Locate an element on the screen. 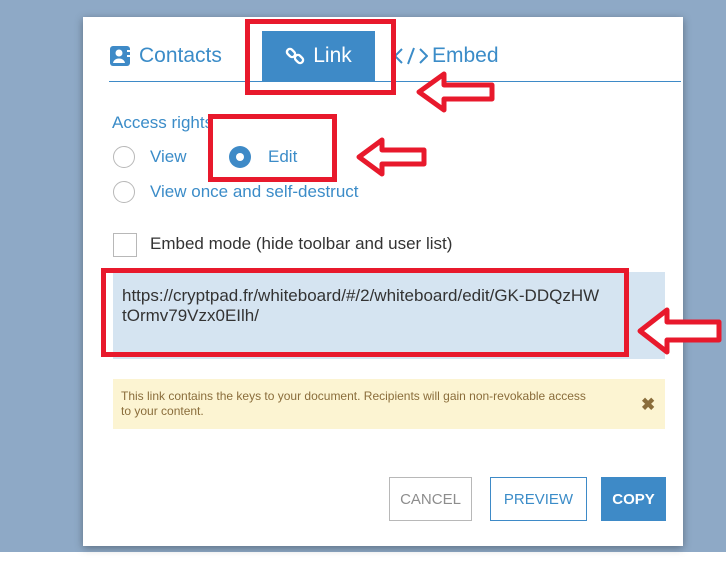 Image resolution: width=726 pixels, height=569 pixels. access-rights-label: Access rights is located at coordinates (163, 122).